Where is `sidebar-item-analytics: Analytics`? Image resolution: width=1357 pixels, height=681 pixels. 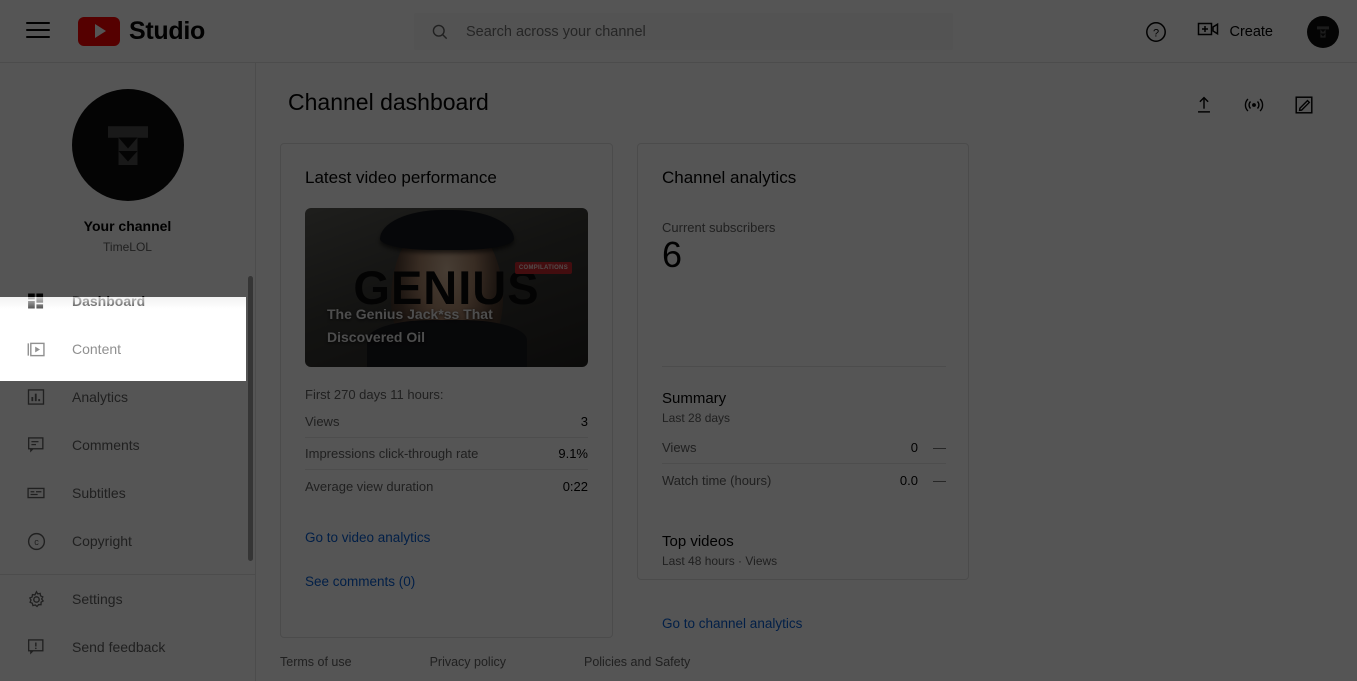
sidebar-item-analytics: Analytics is located at coordinates (127, 397).